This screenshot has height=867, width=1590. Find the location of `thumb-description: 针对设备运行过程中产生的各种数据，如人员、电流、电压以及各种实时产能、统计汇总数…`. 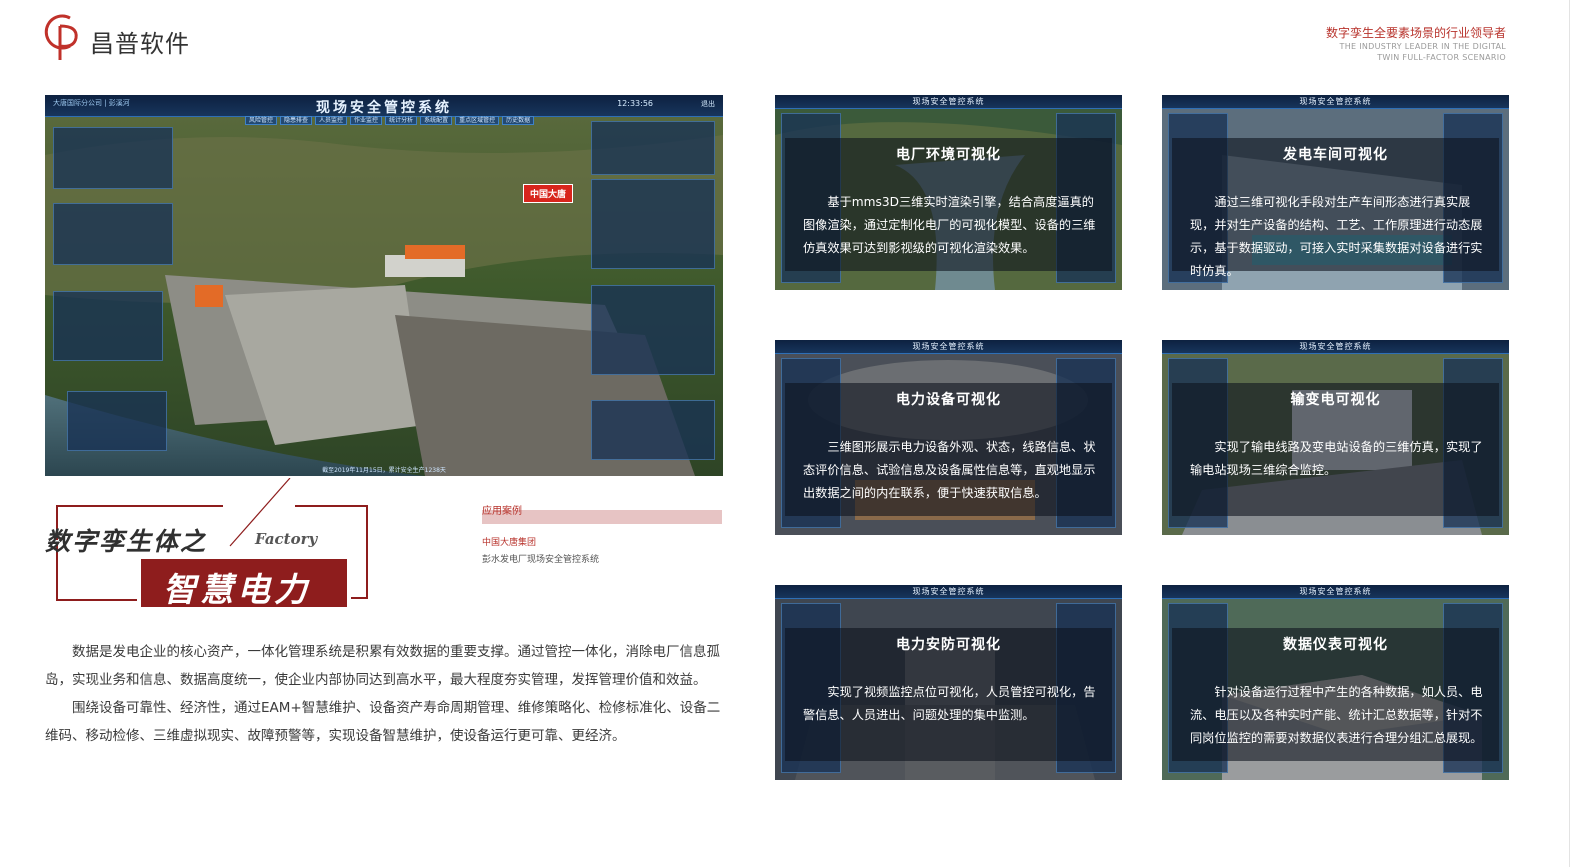

thumb-description: 针对设备运行过程中产生的各种数据，如人员、电流、电压以及各种实时产能、统计汇总数… is located at coordinates (1336, 714).